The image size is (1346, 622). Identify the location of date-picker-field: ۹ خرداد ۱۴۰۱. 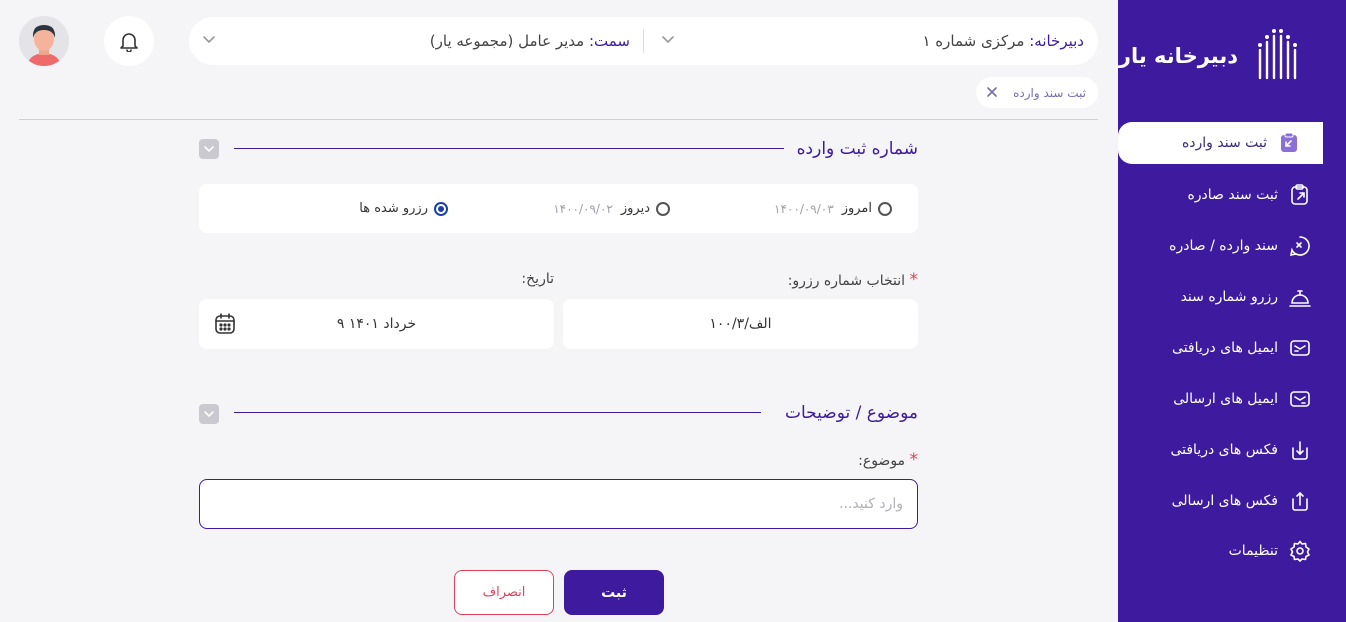
(376, 324).